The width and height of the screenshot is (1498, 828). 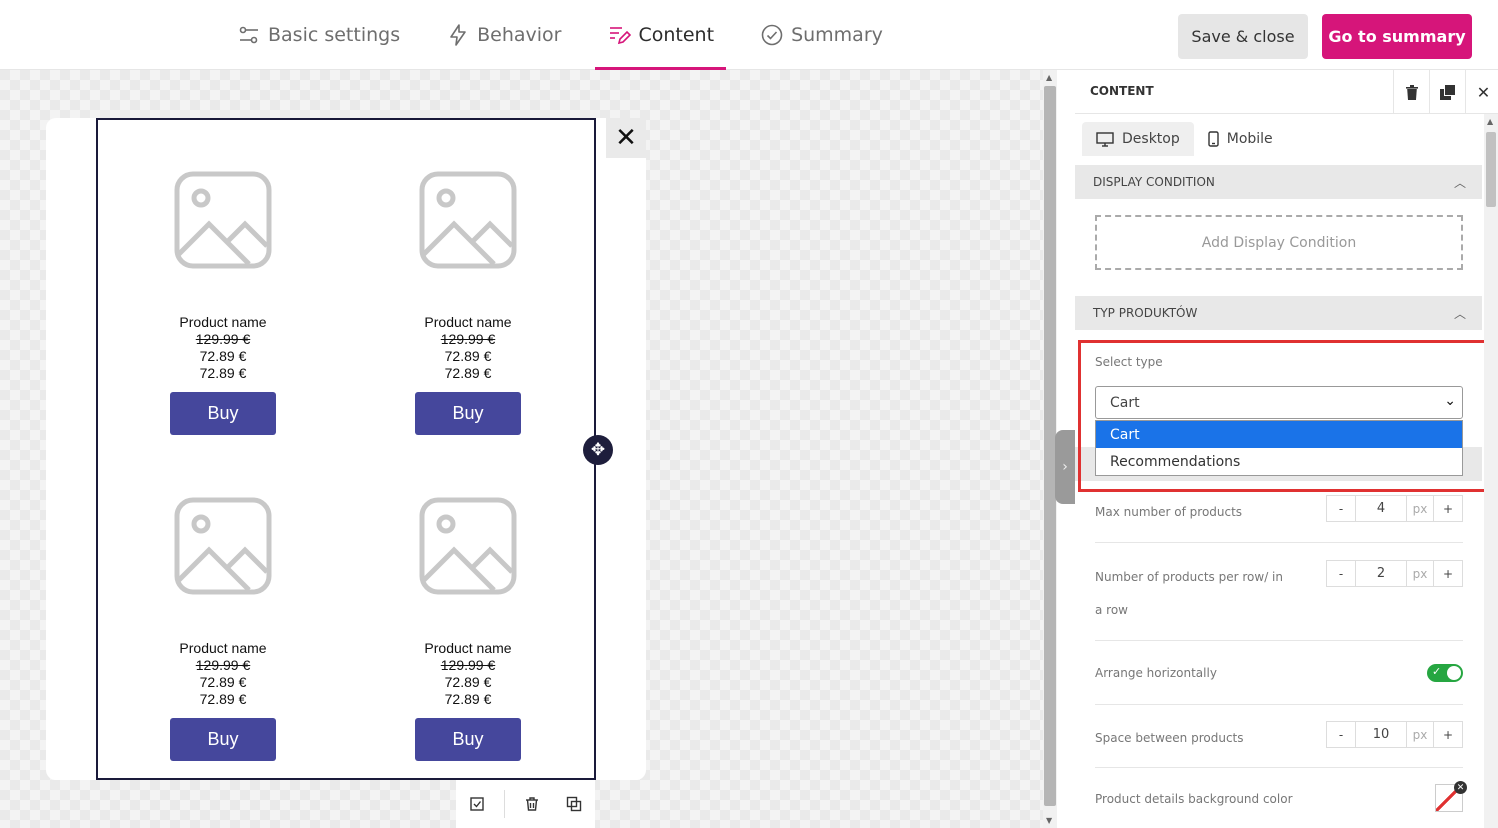 I want to click on unit-label: px, so click(x=1420, y=573).